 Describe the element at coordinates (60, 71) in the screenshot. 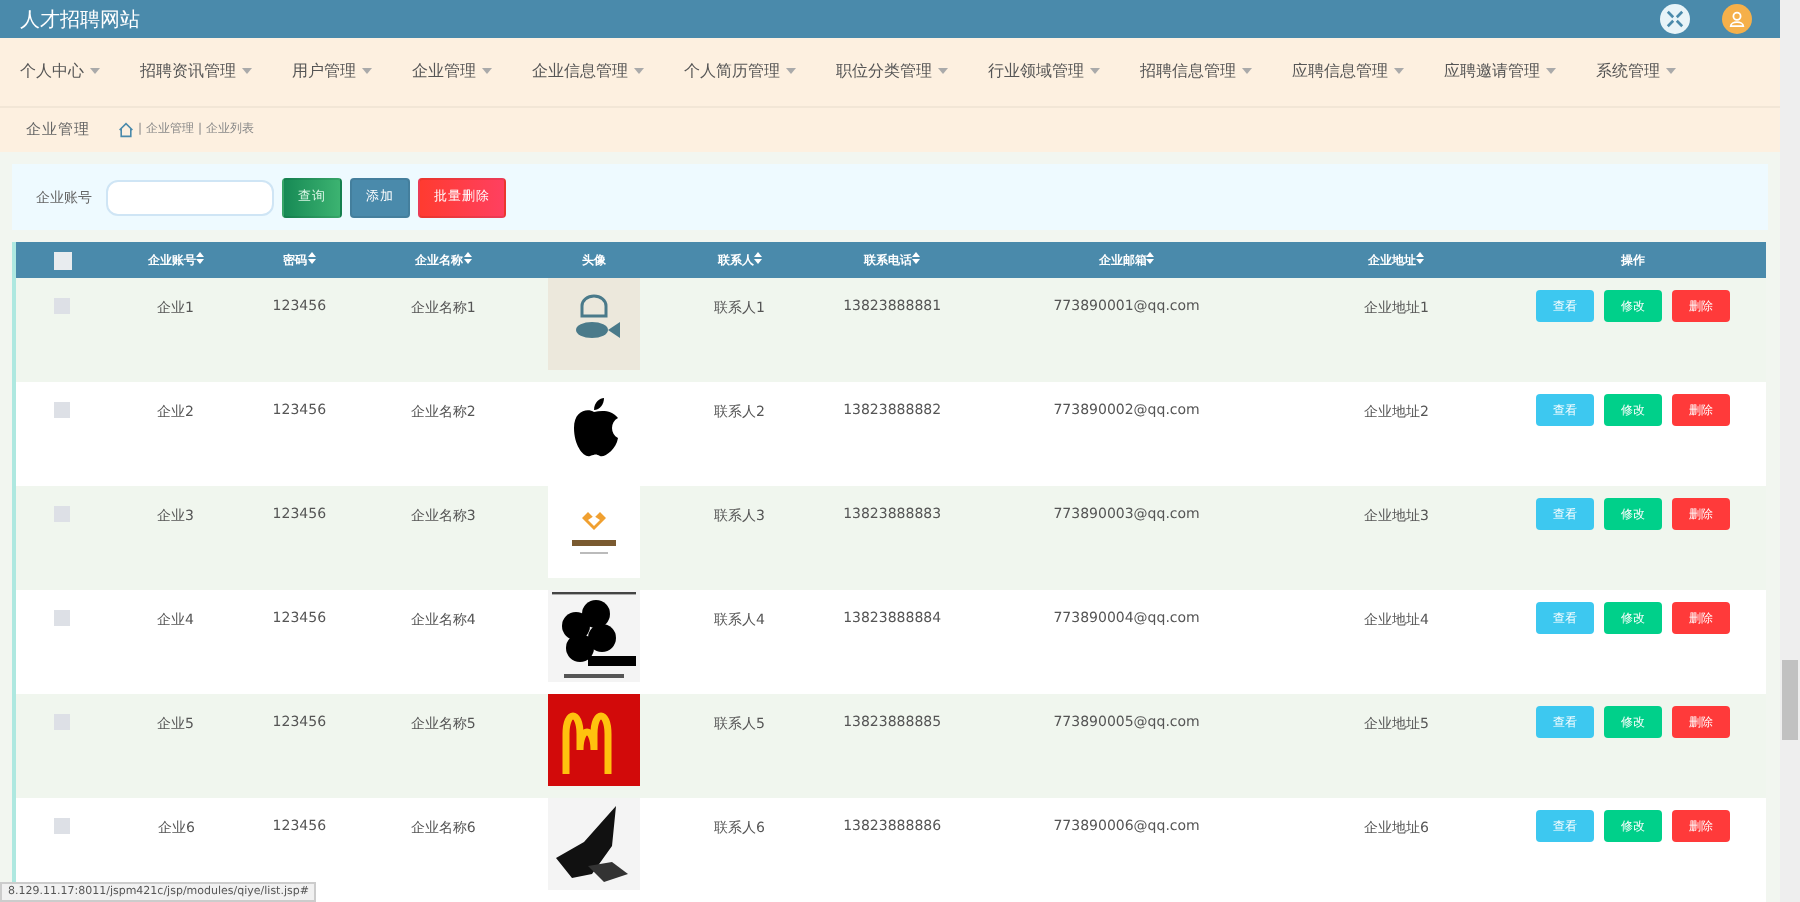

I see `nav-menu-item: 个人中心` at that location.